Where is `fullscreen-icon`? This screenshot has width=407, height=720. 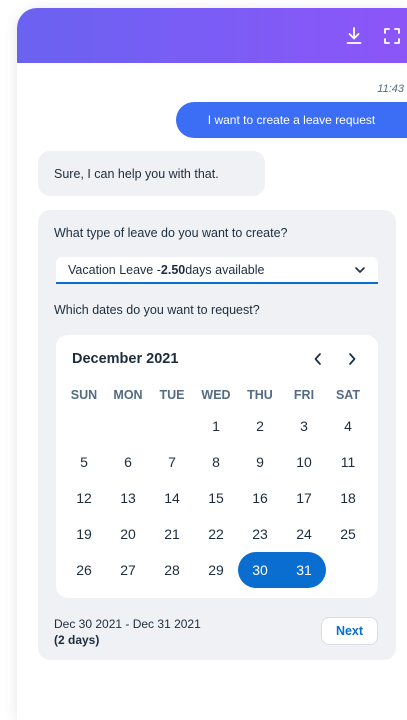 fullscreen-icon is located at coordinates (392, 36).